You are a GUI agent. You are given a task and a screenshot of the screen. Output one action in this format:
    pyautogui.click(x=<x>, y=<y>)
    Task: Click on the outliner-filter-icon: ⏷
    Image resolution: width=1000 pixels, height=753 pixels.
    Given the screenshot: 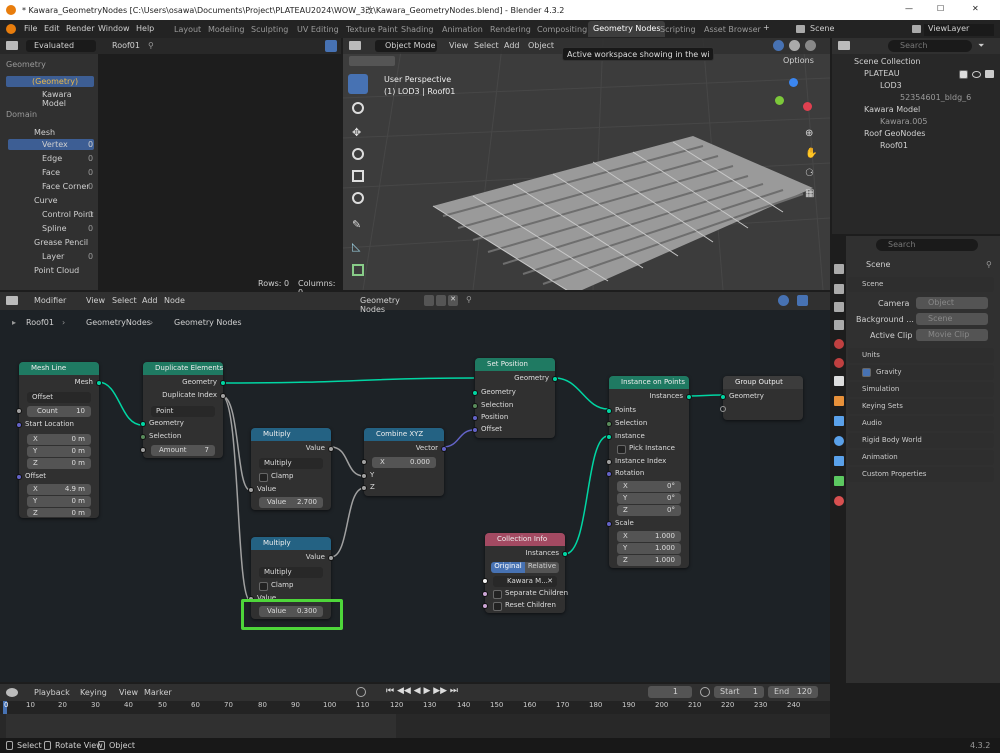 What is the action you would take?
    pyautogui.click(x=981, y=46)
    